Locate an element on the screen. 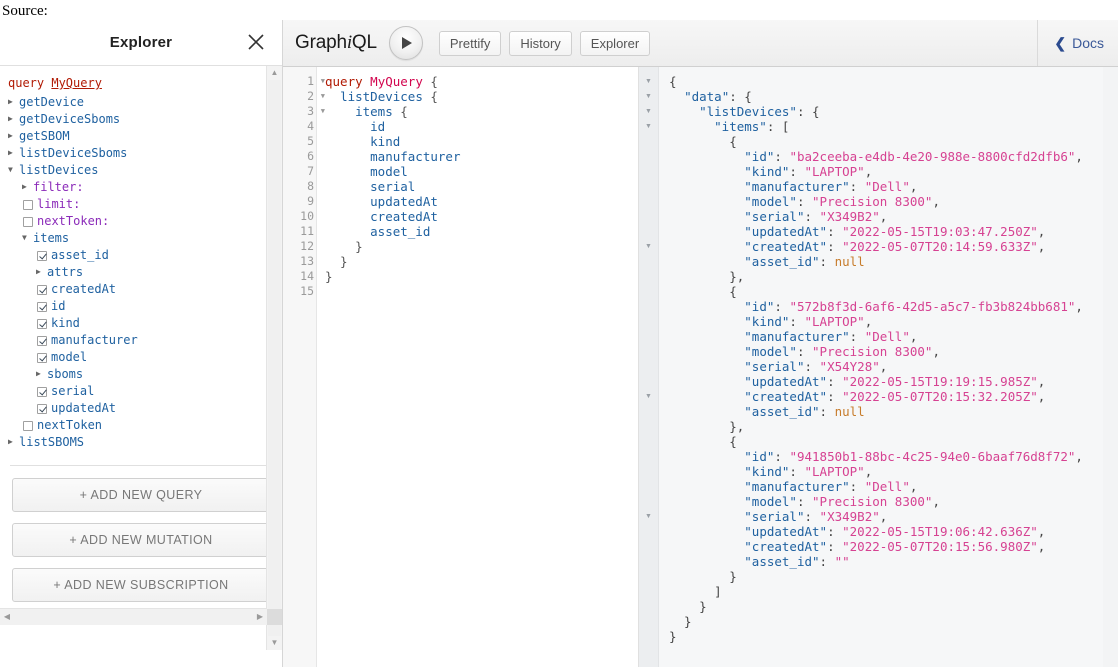 This screenshot has width=1118, height=667. explorer-tree-item-label: listDeviceSboms is located at coordinates (73, 153).